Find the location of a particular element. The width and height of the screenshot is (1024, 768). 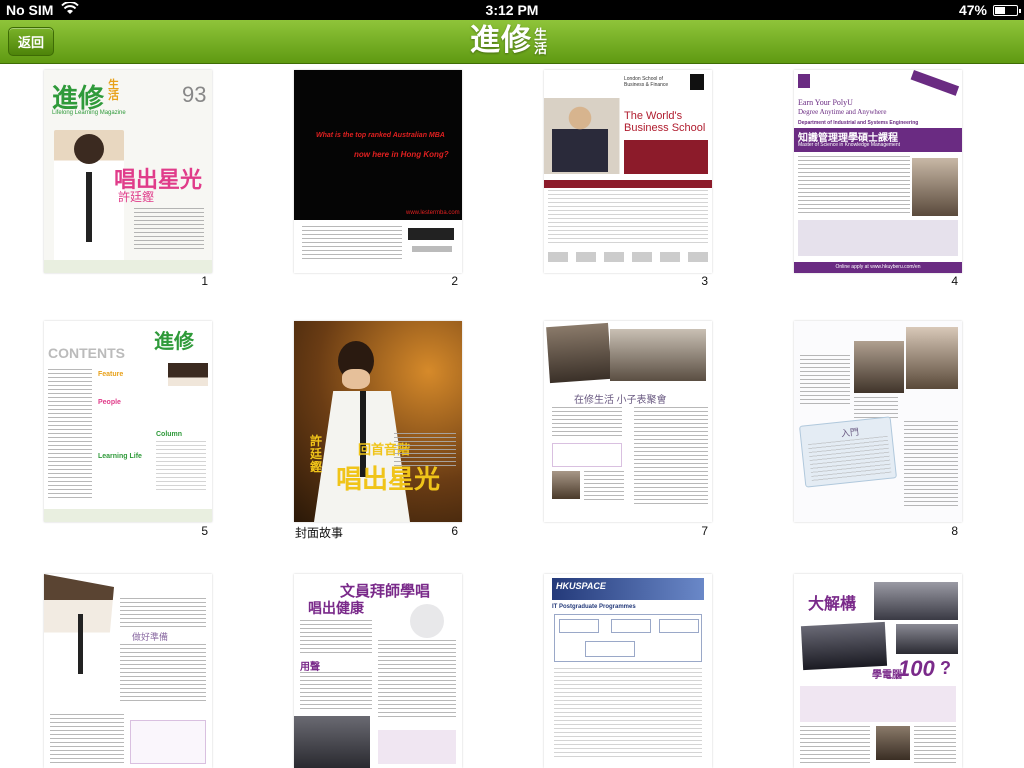

page-thumbnail-7: 在修生活 小子表聚會 is located at coordinates (628, 421).